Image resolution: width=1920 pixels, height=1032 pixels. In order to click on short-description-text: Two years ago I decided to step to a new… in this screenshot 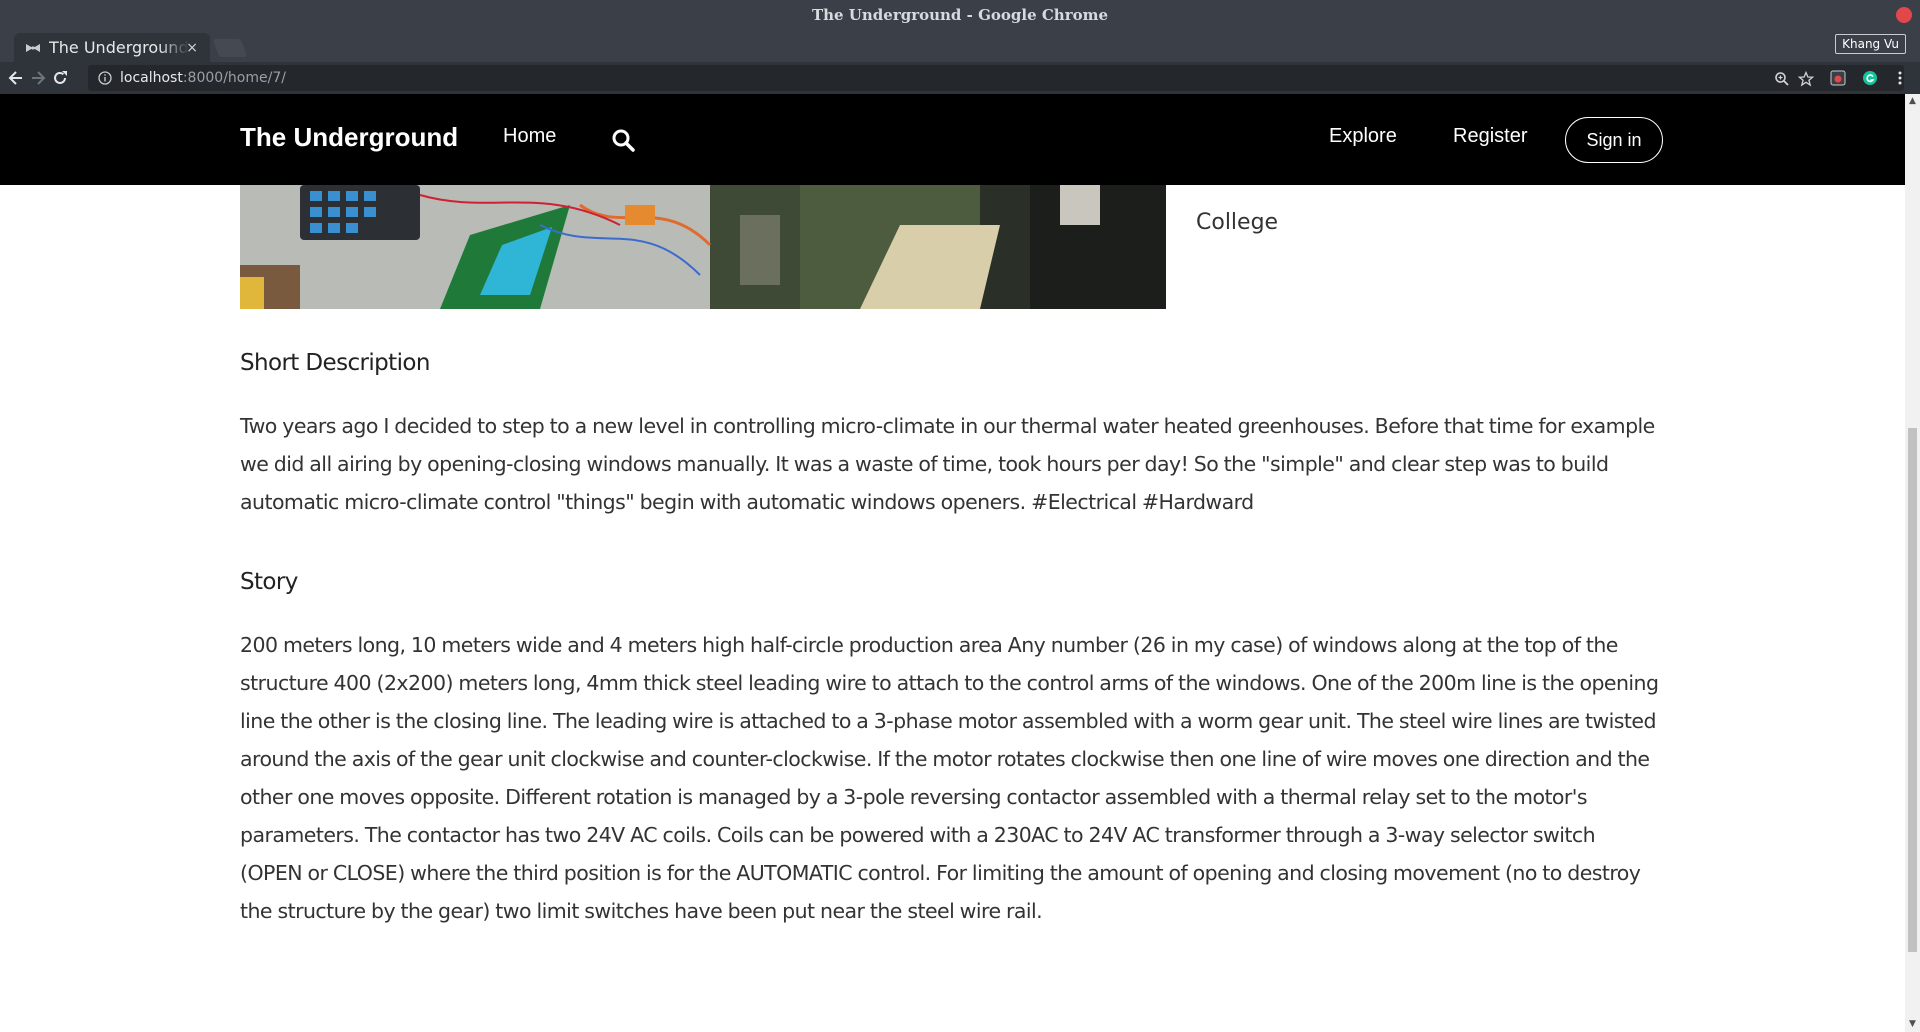, I will do `click(947, 464)`.